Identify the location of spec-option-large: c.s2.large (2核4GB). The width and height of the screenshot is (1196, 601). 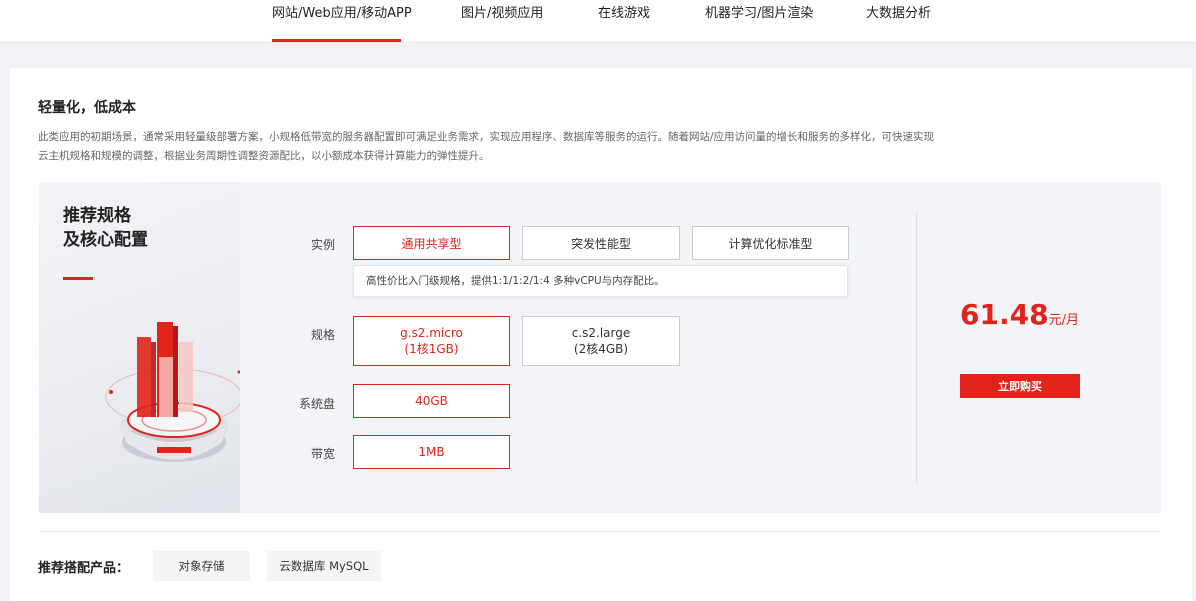
(601, 341).